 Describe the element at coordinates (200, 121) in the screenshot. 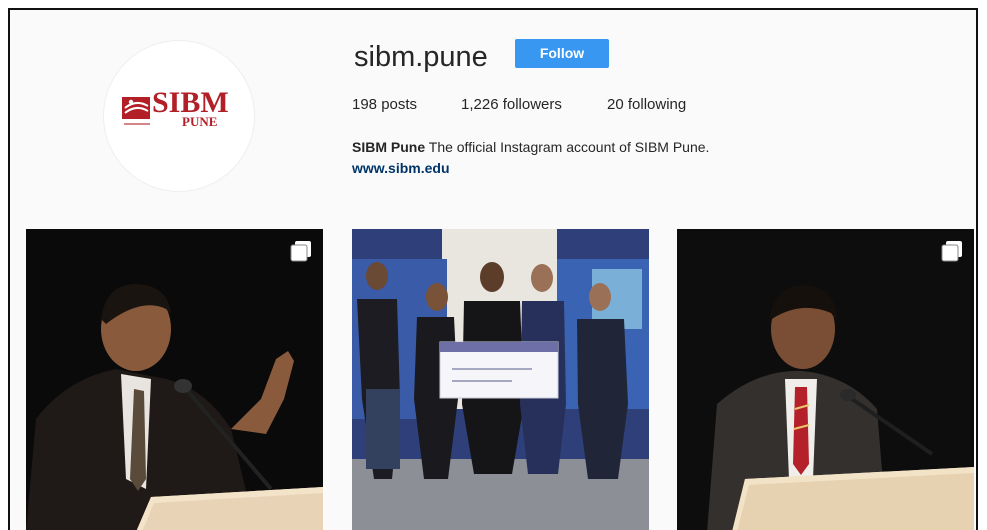

I see `logo-subtitle: PUNE` at that location.